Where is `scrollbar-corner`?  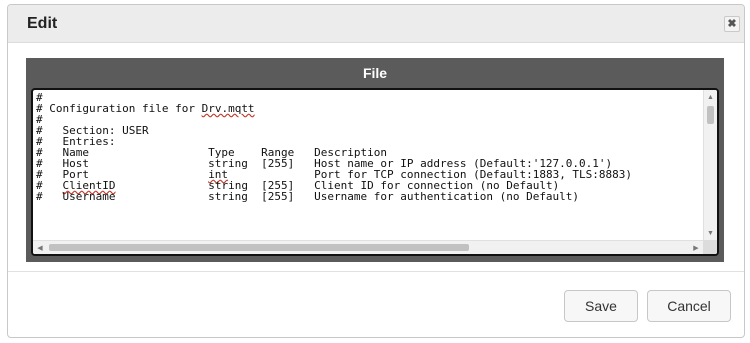
scrollbar-corner is located at coordinates (710, 247).